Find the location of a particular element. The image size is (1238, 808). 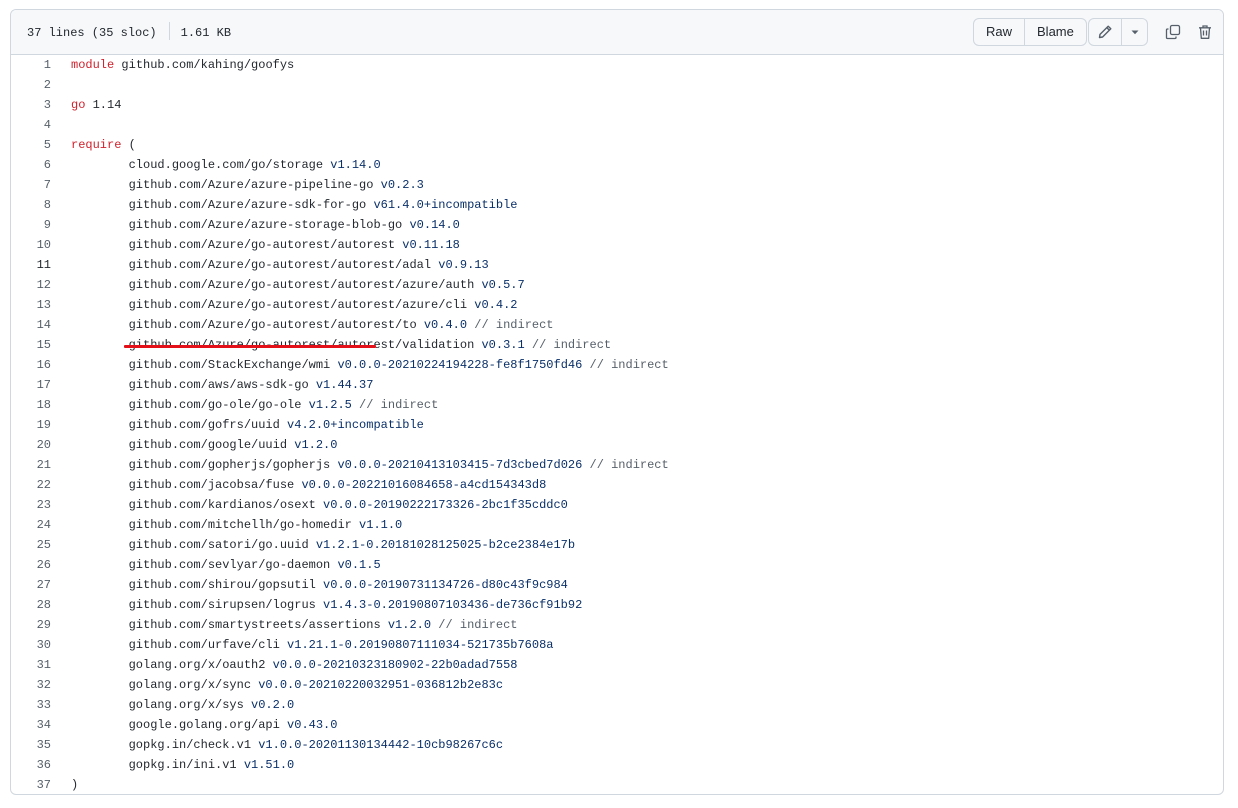

line-number: 18 is located at coordinates (31, 405).